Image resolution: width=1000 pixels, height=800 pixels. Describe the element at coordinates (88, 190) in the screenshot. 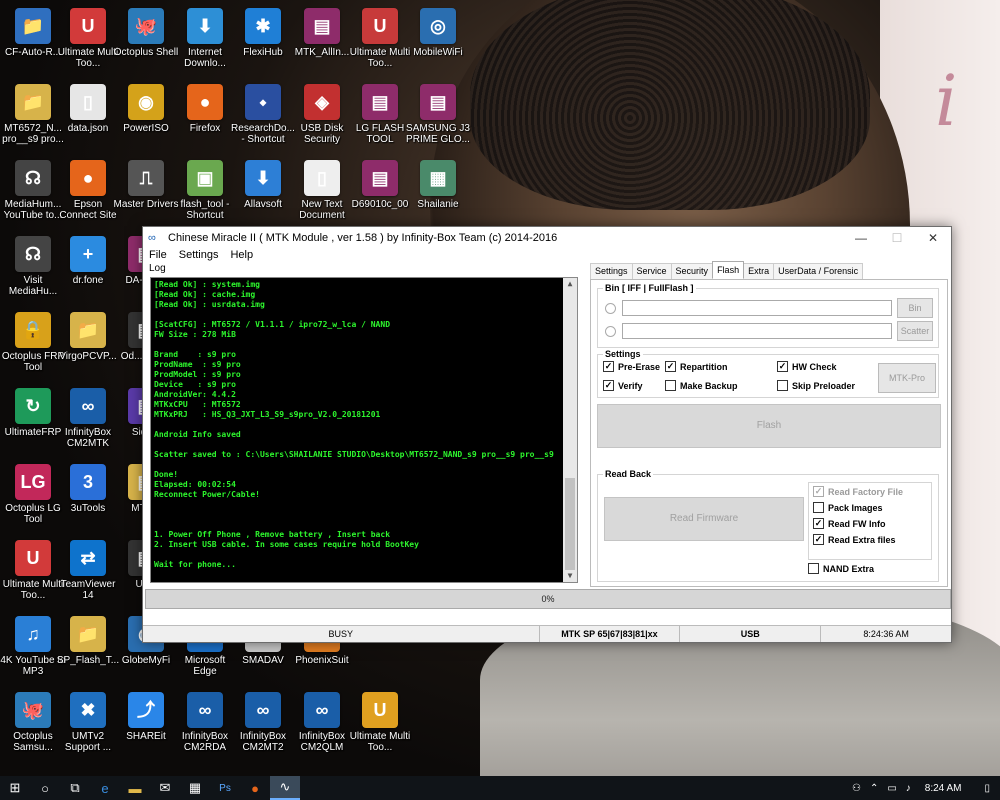

I see `desktop-icon: ● Epson Connect Site` at that location.